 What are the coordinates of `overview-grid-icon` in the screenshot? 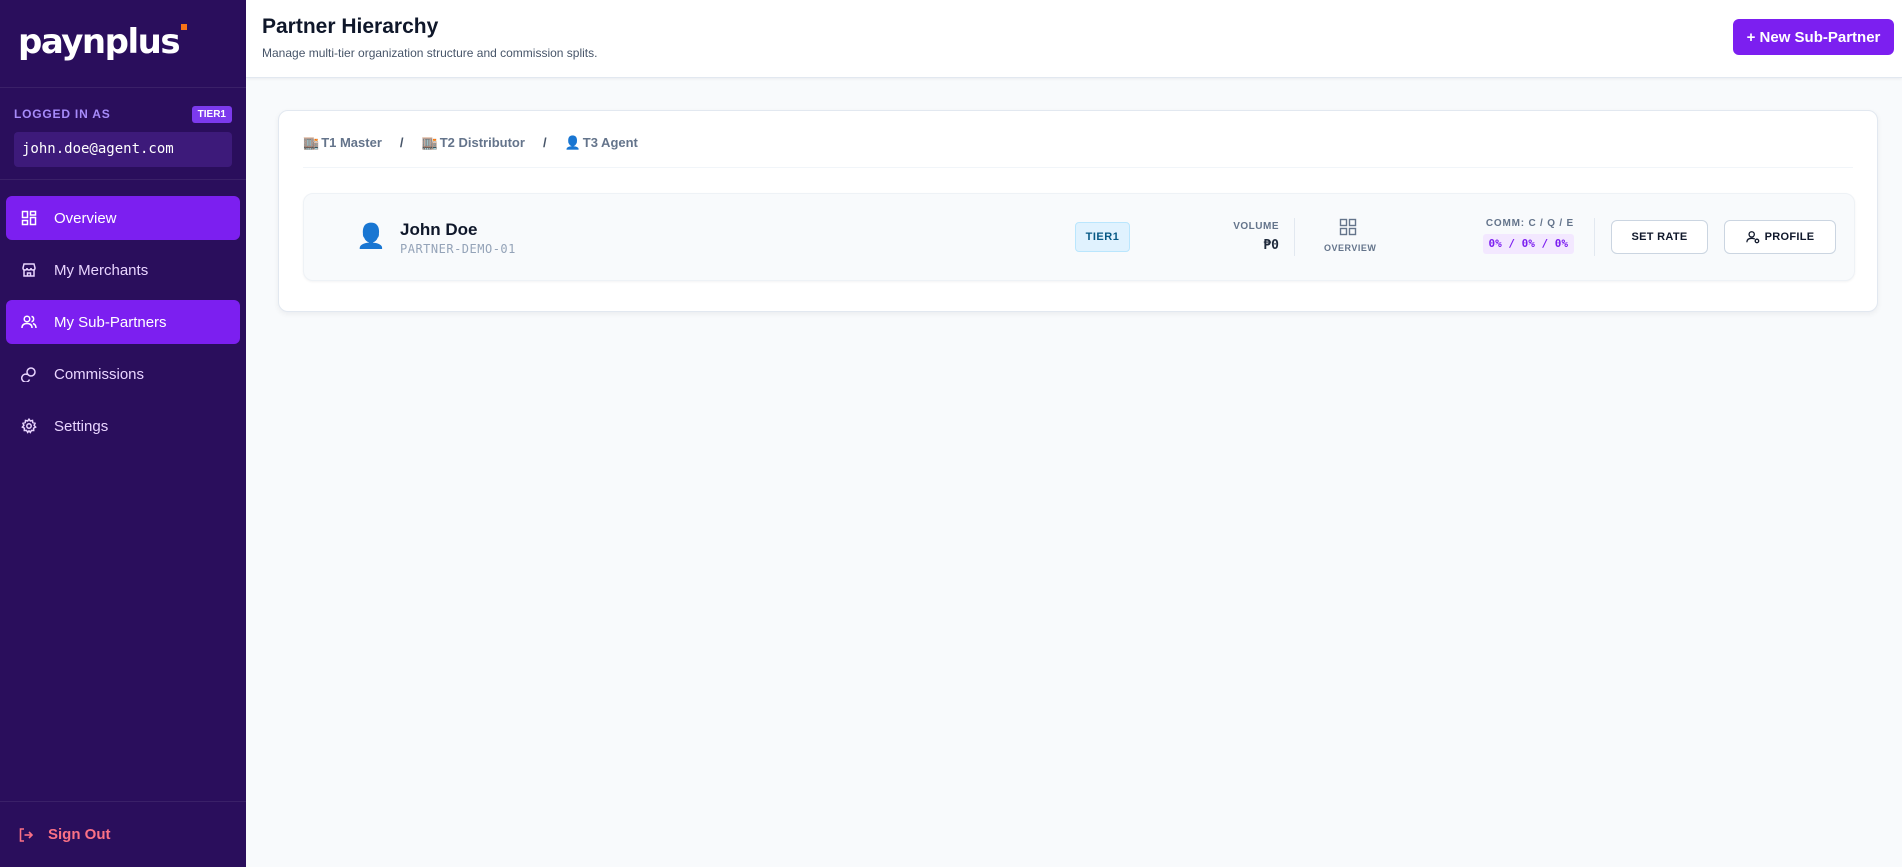 It's located at (1348, 227).